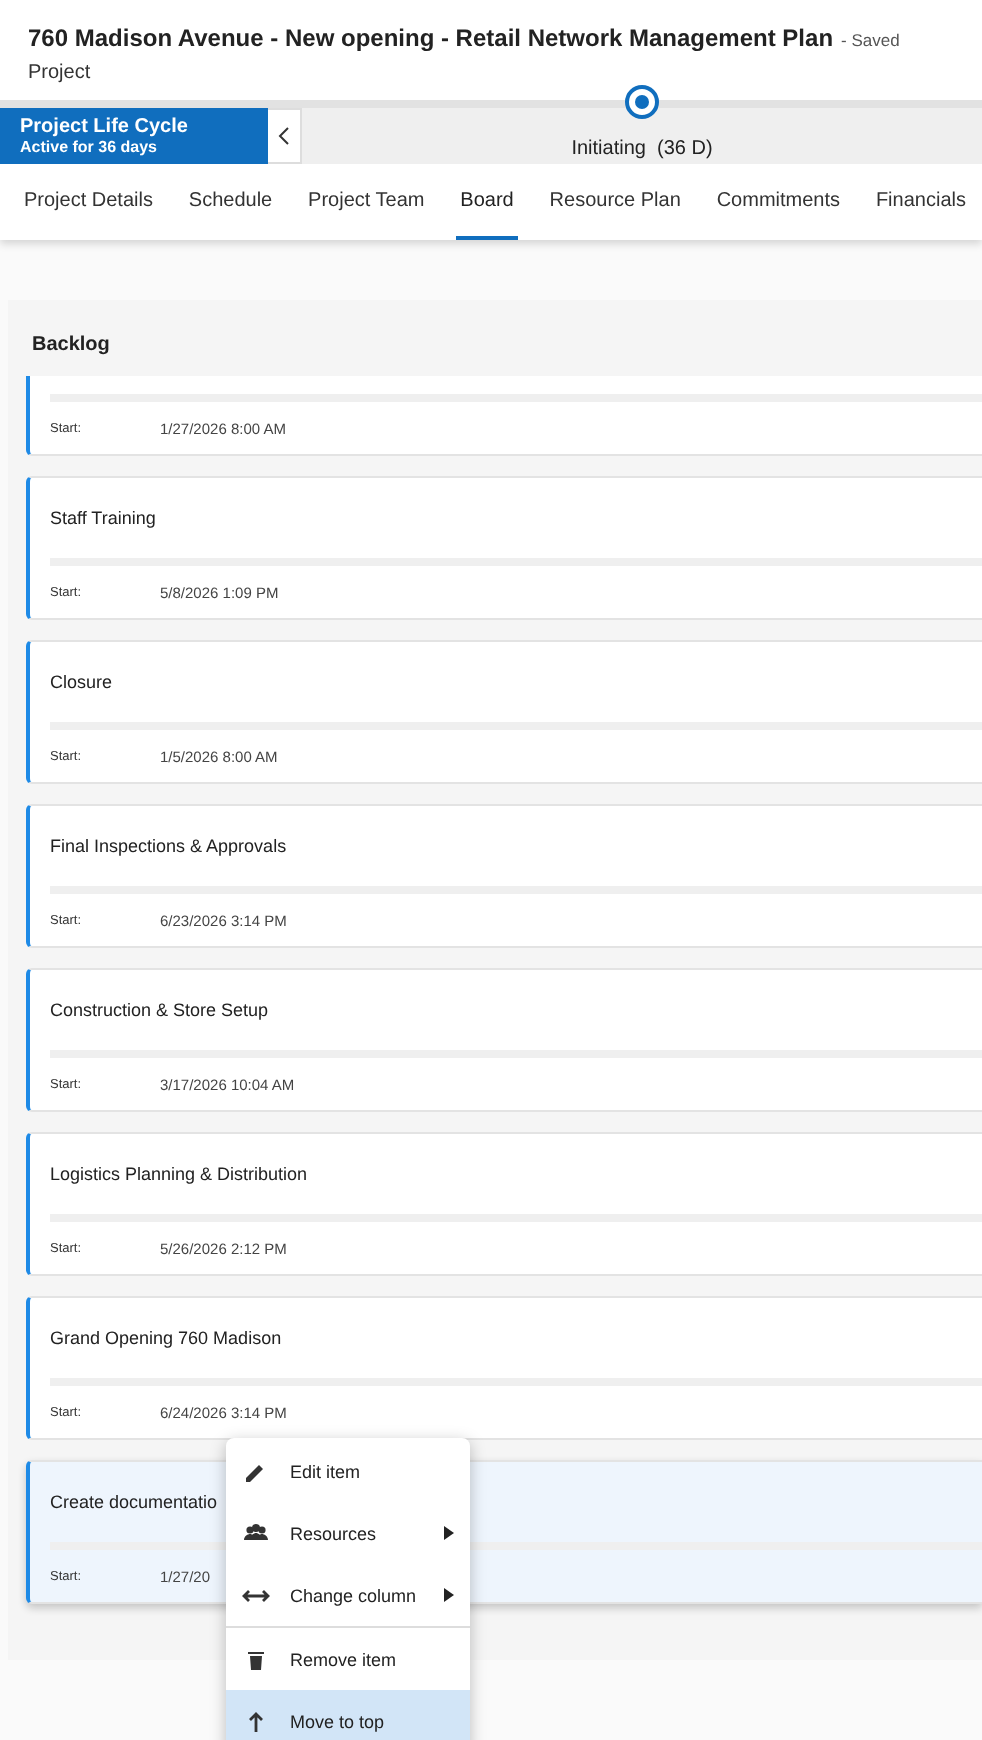 The image size is (982, 1740). What do you see at coordinates (71, 346) in the screenshot?
I see `column-header: Backlog` at bounding box center [71, 346].